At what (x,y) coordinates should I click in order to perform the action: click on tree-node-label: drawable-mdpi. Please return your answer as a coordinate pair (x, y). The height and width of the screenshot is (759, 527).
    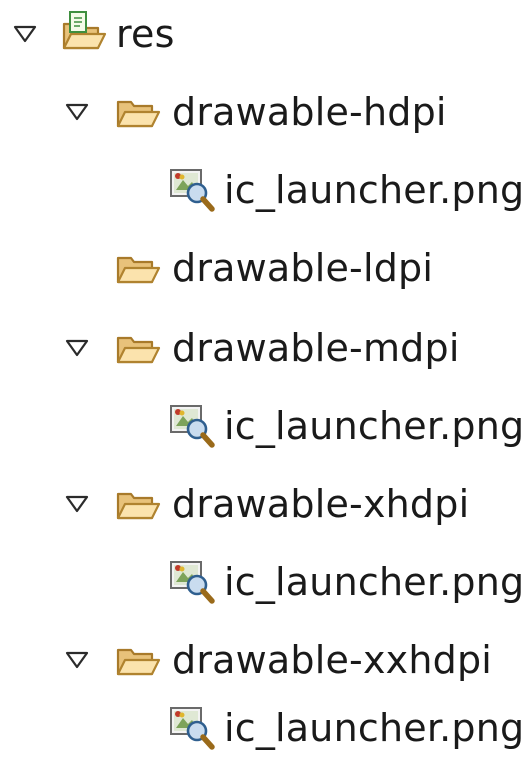
    Looking at the image, I should click on (316, 348).